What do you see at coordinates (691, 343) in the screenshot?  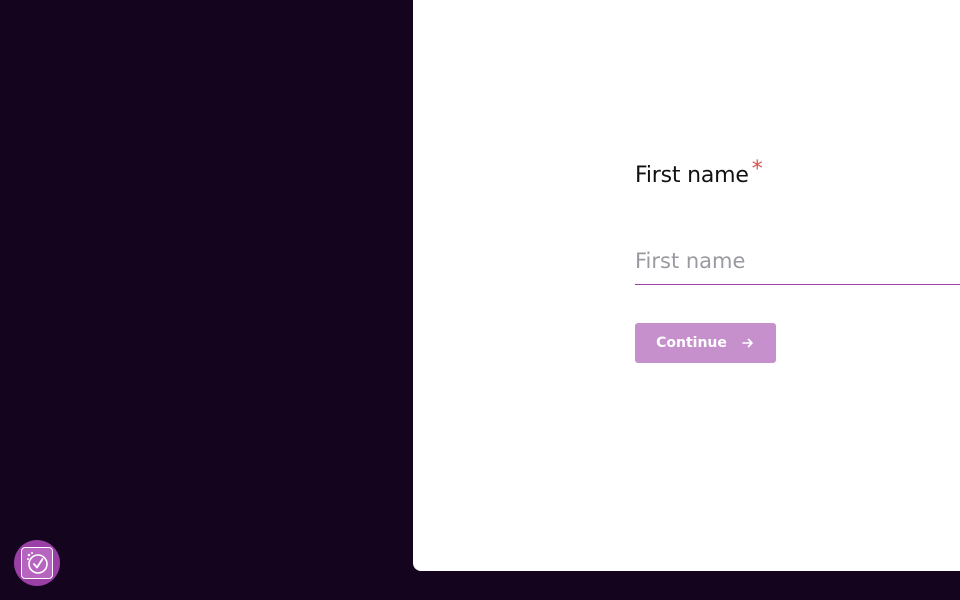 I see `continue-button-label: Continue` at bounding box center [691, 343].